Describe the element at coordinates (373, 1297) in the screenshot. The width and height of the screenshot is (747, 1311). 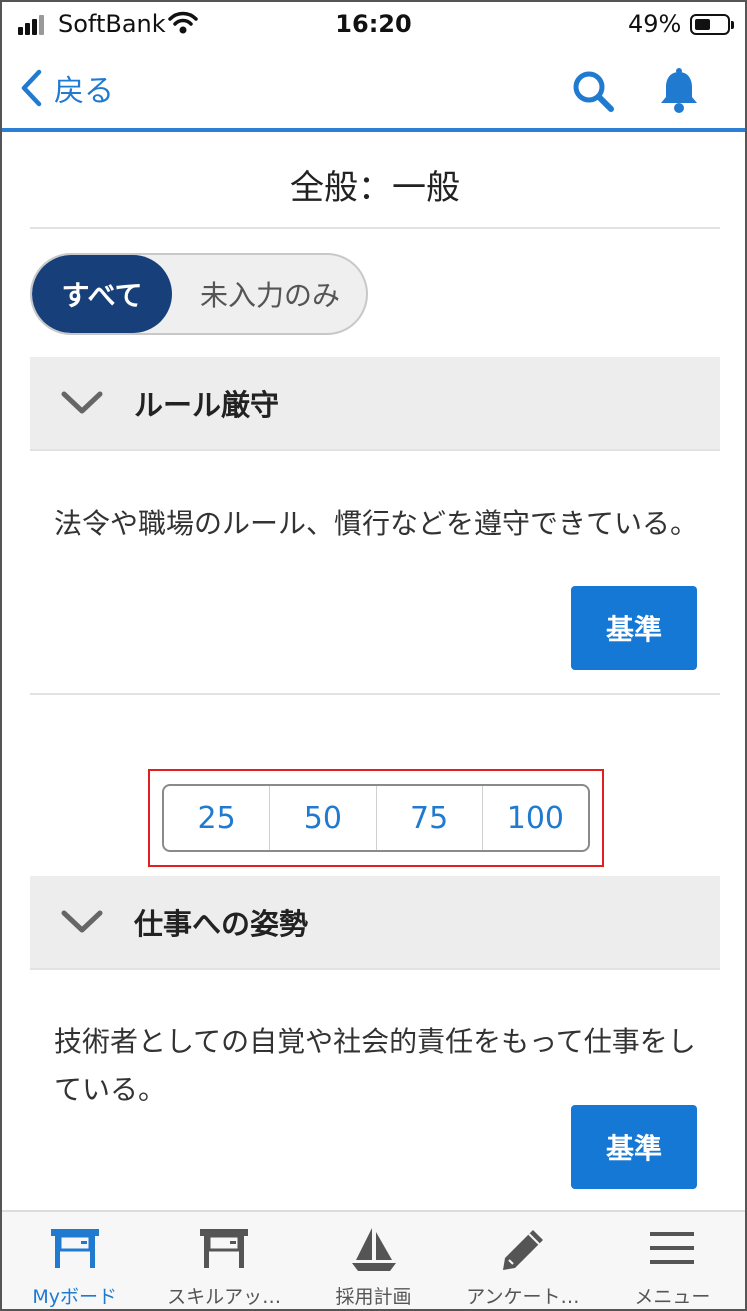
I see `tab-label: 採用計画` at that location.